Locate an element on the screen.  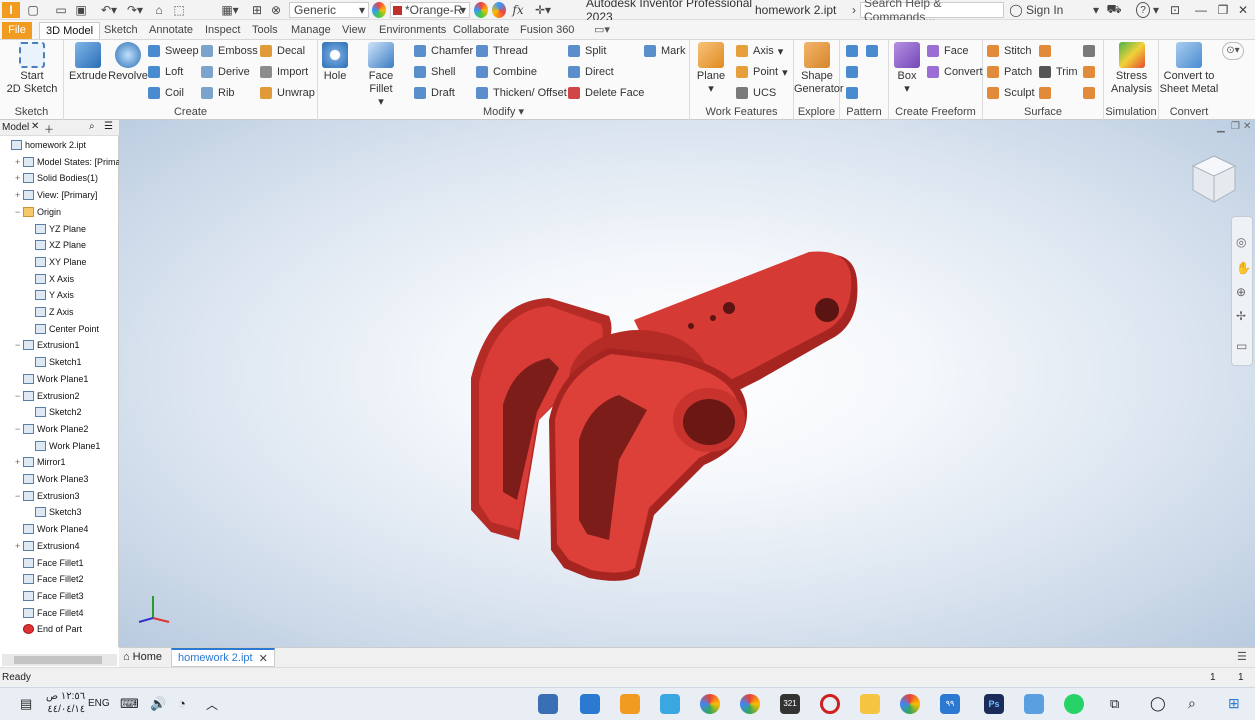
surface-tool-3-button is located at coordinates (1091, 72).